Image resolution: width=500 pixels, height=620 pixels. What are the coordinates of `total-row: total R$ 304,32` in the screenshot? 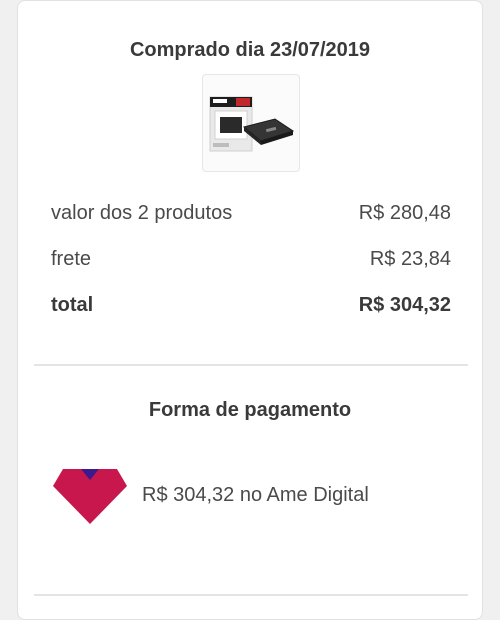 It's located at (251, 305).